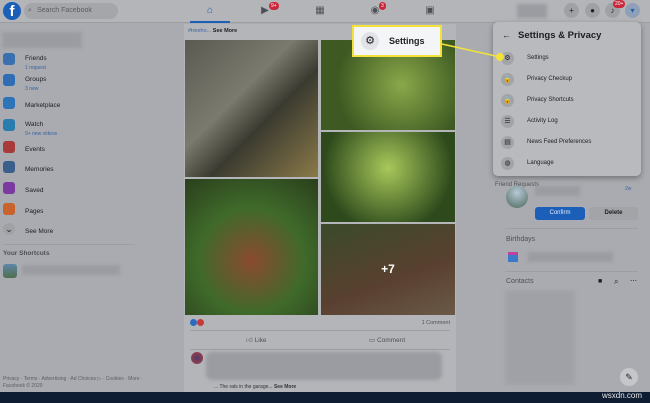 The width and height of the screenshot is (650, 403). I want to click on callout-connector, so click(472, 52).